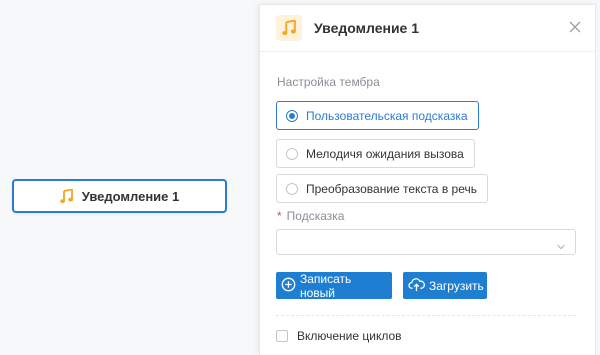 This screenshot has width=600, height=355. I want to click on upload-label: Загрузить, so click(456, 285).